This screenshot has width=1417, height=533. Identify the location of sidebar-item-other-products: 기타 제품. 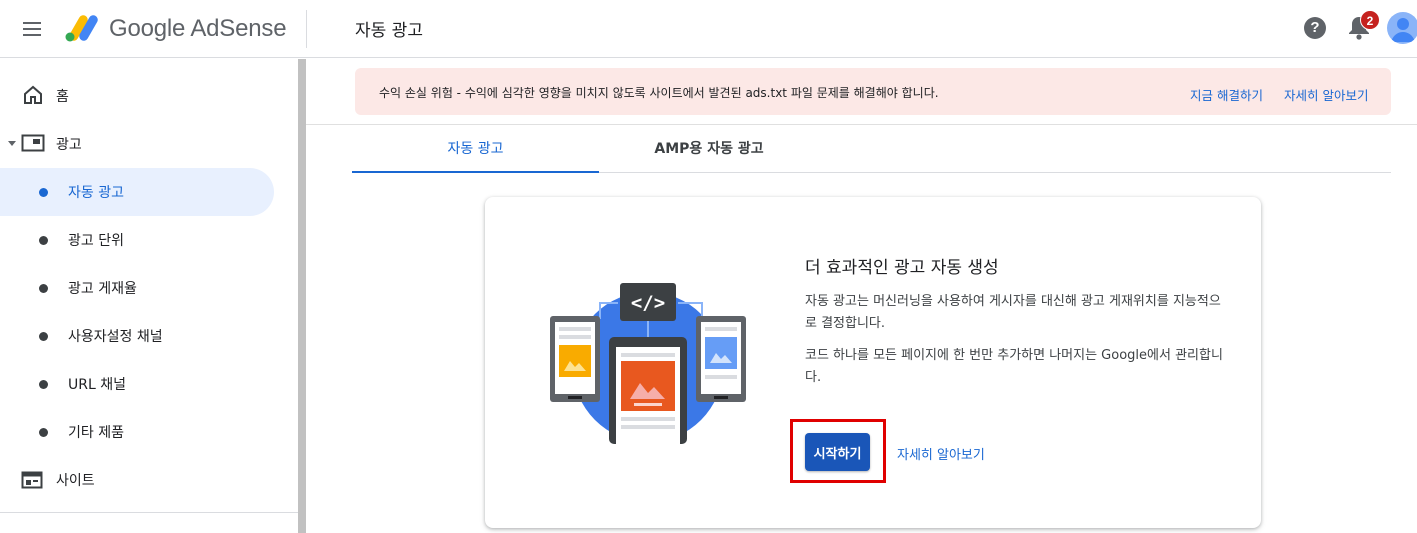
(149, 432).